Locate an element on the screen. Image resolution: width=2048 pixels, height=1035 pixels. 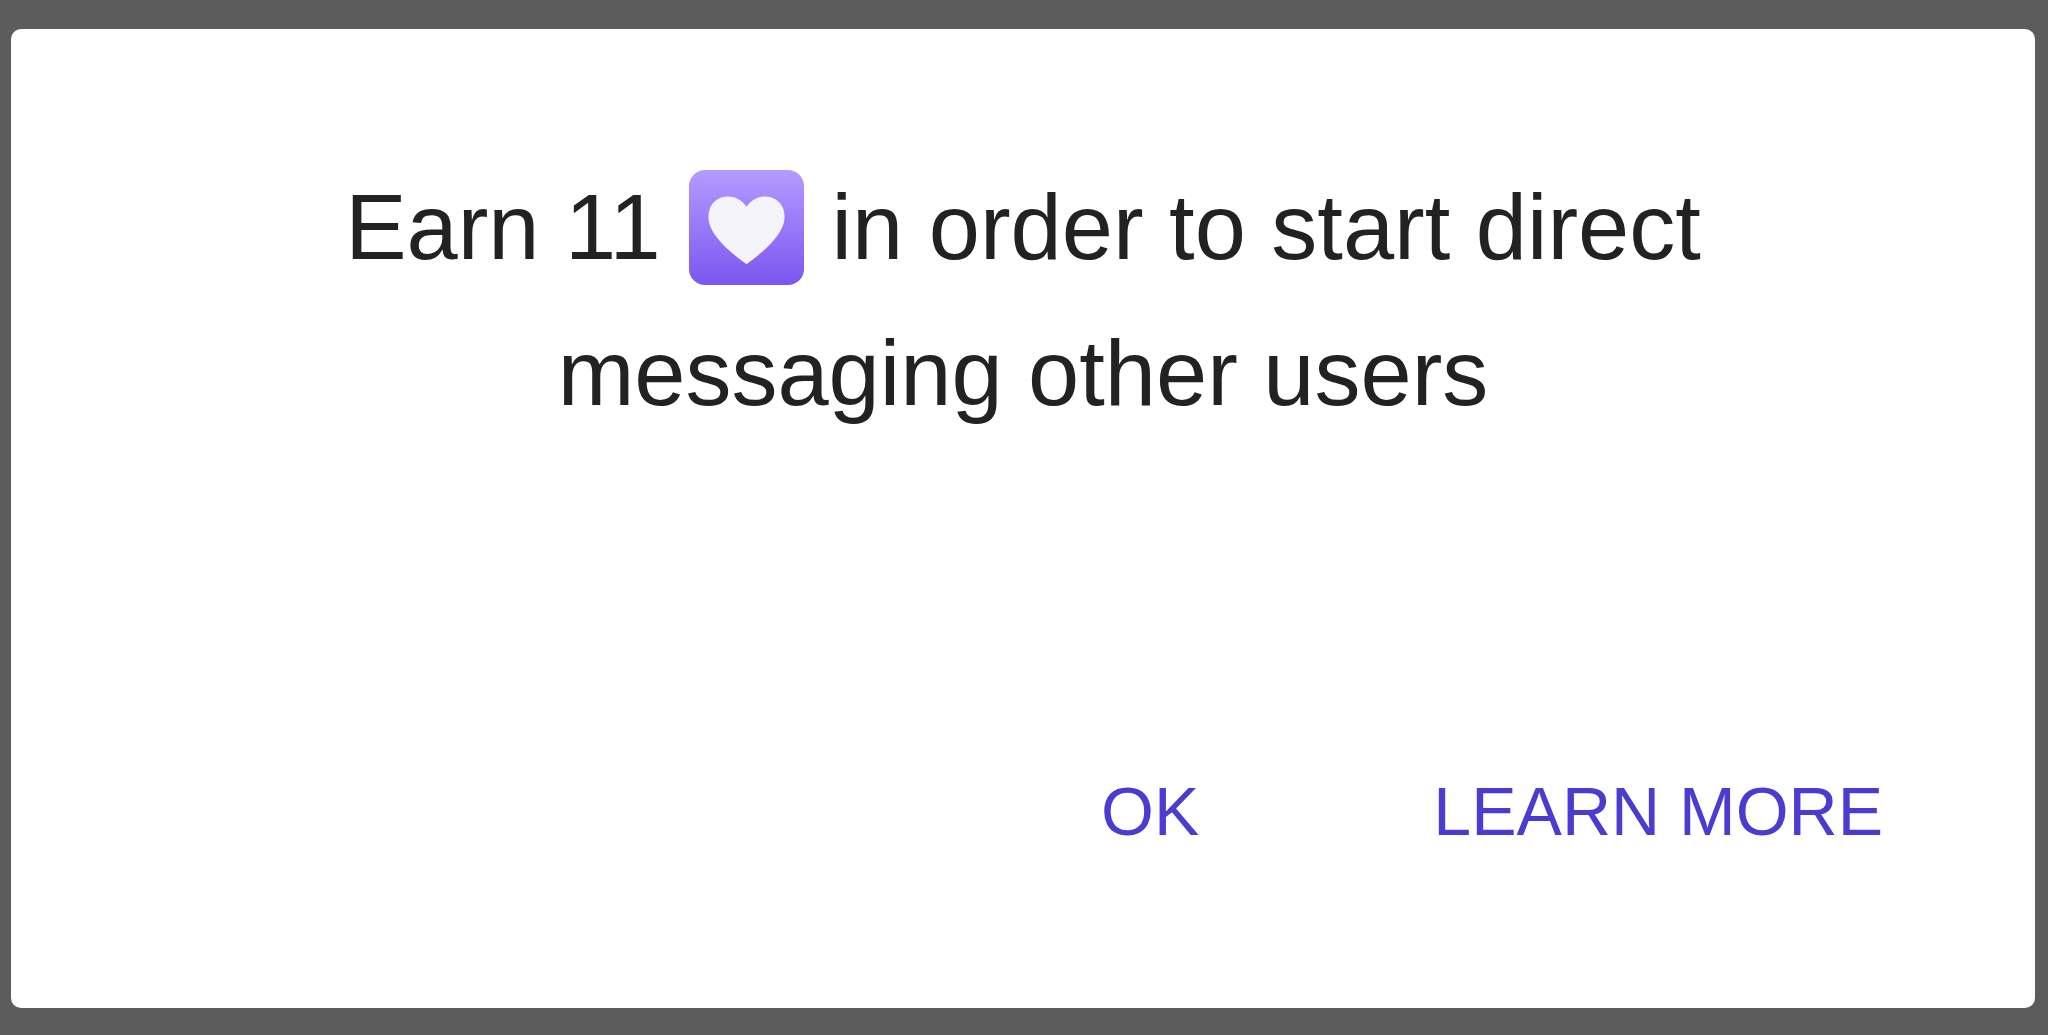
learn-more-button: LEARN MORE is located at coordinates (1658, 811).